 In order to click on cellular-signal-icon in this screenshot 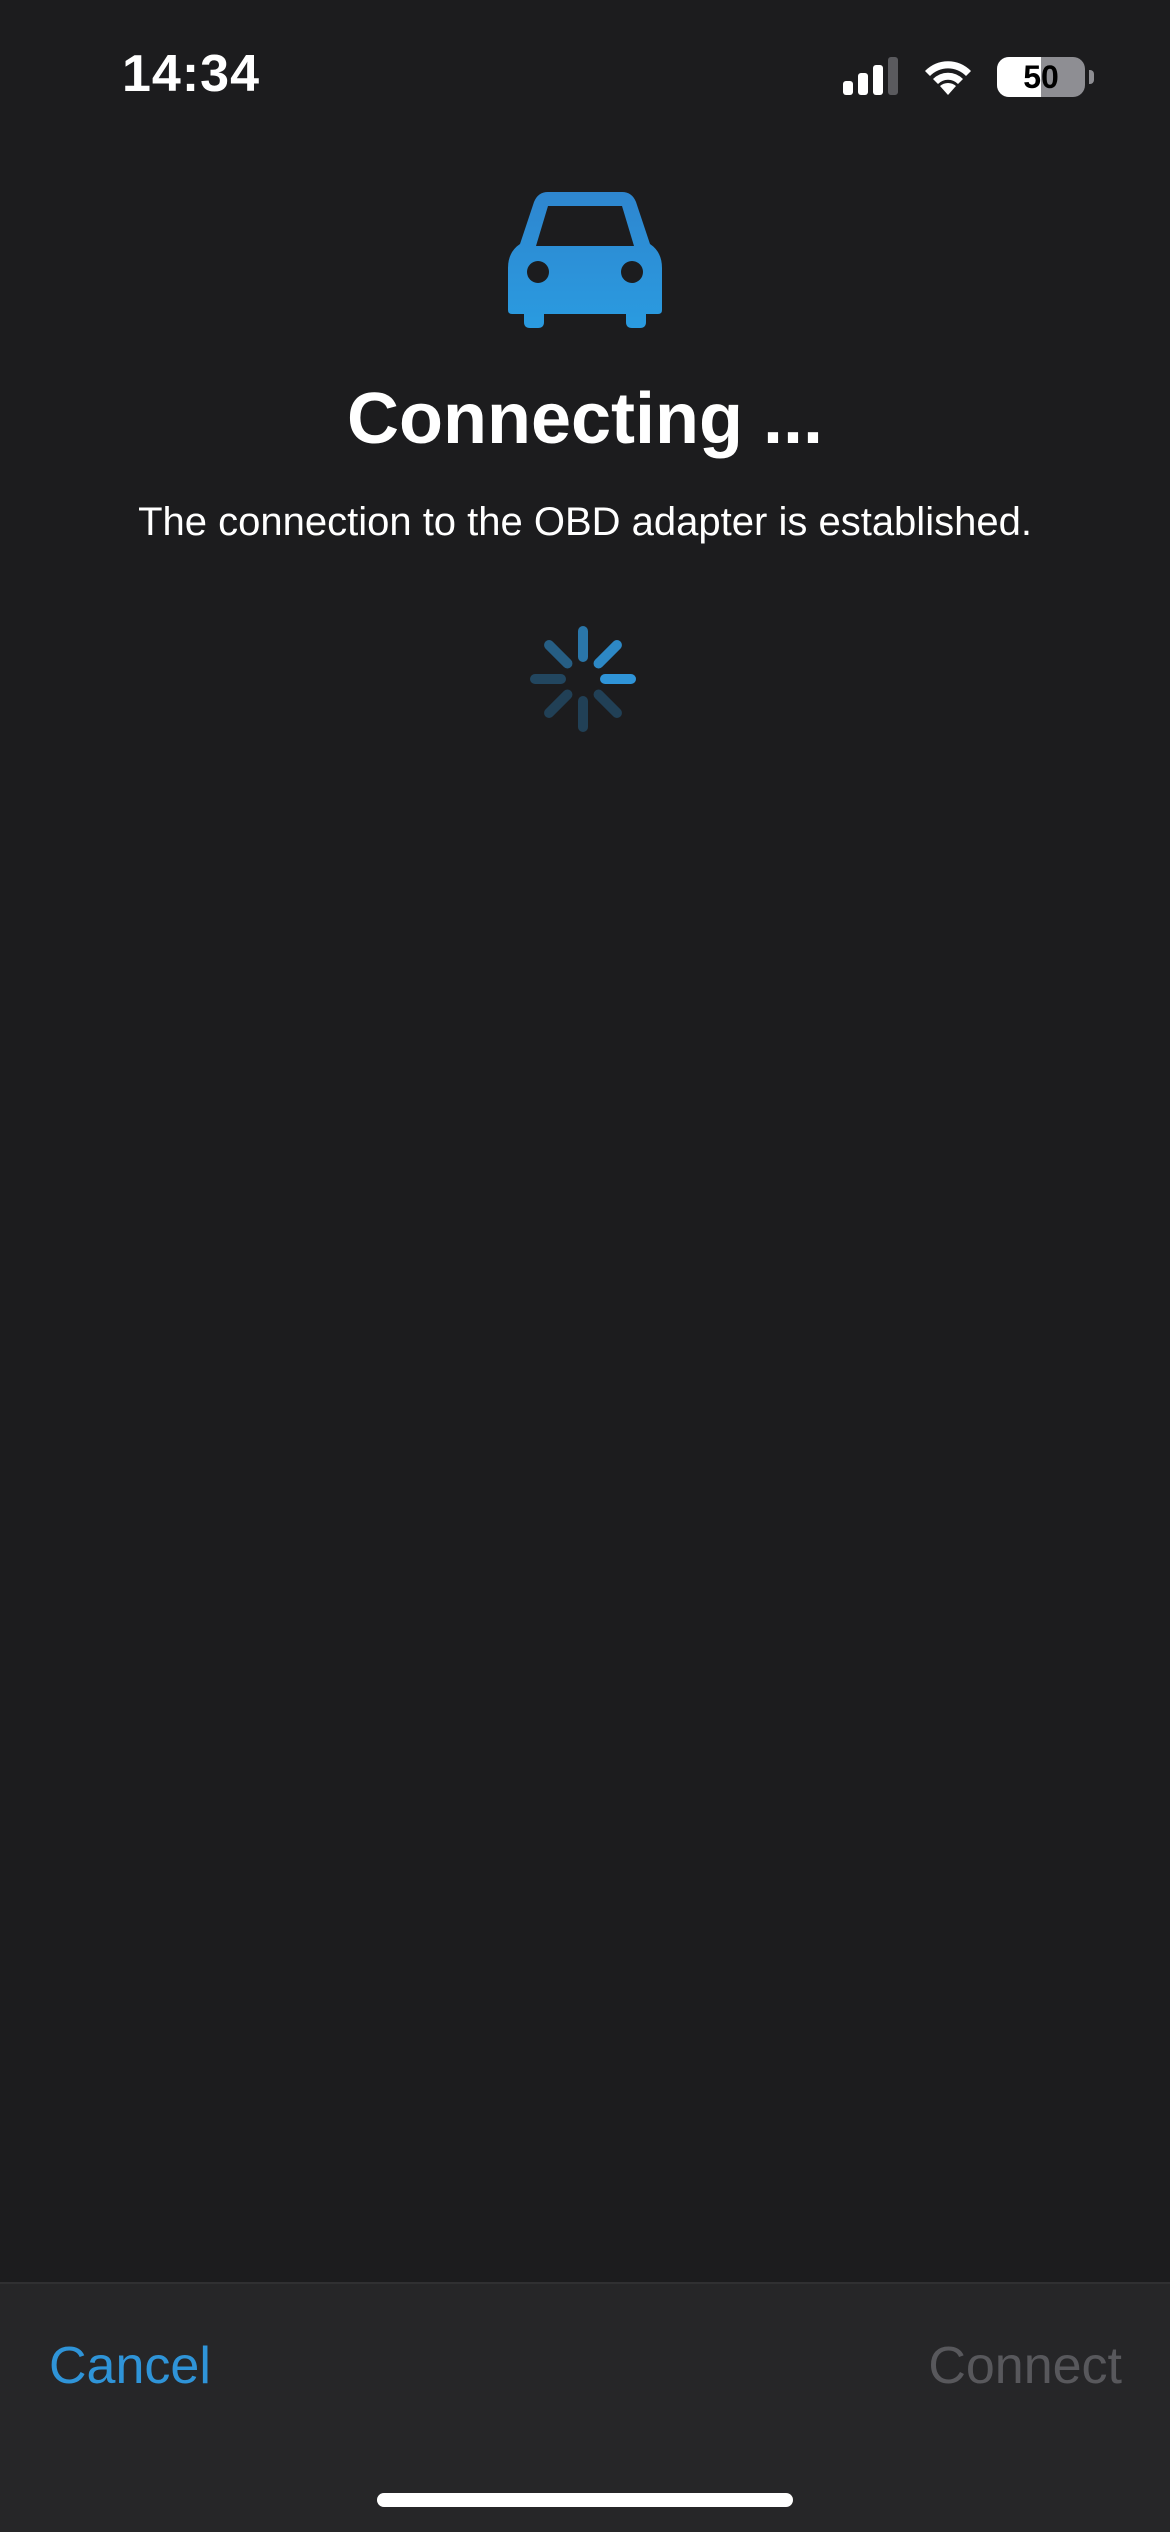, I will do `click(871, 77)`.